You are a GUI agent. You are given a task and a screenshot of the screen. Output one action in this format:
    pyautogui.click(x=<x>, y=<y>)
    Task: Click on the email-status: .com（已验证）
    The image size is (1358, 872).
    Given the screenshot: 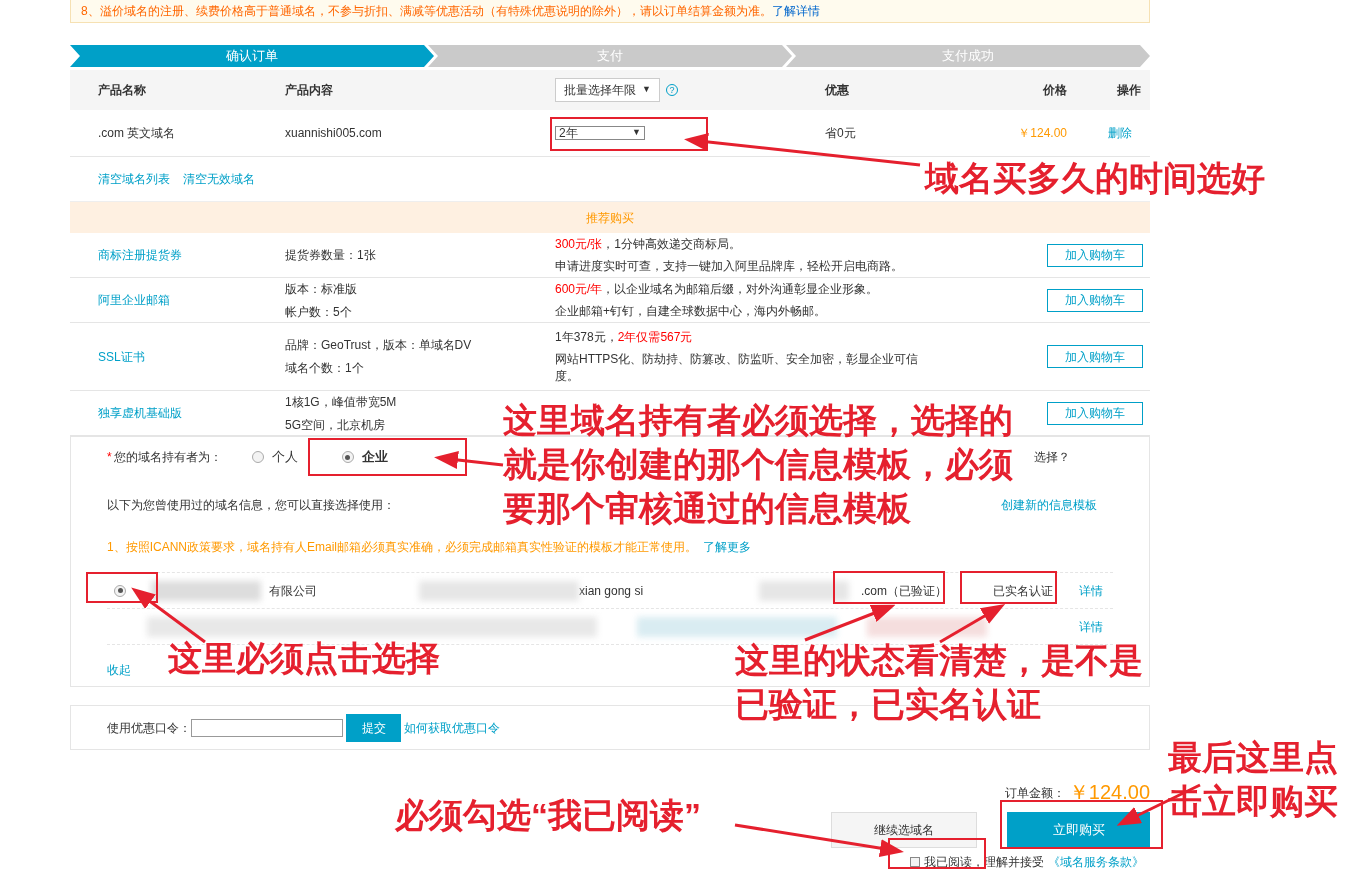 What is the action you would take?
    pyautogui.click(x=904, y=591)
    